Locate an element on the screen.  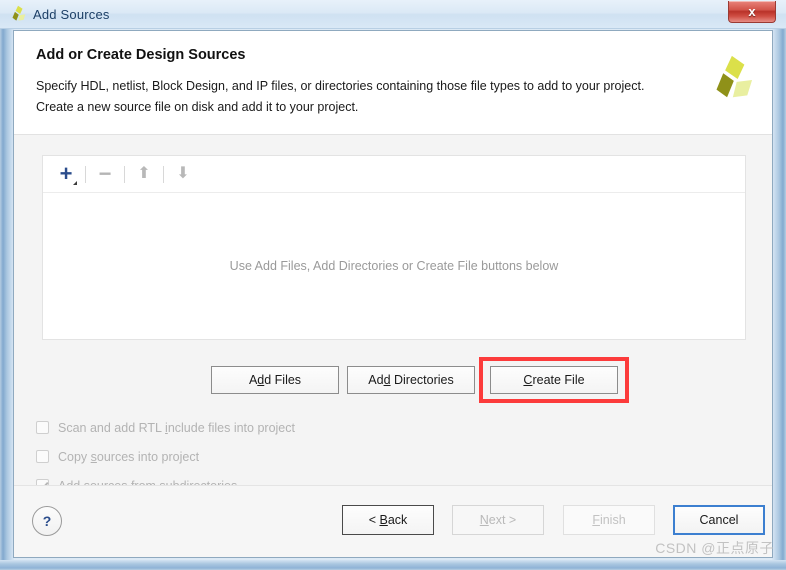
cancel-button: Cancel is located at coordinates (719, 520).